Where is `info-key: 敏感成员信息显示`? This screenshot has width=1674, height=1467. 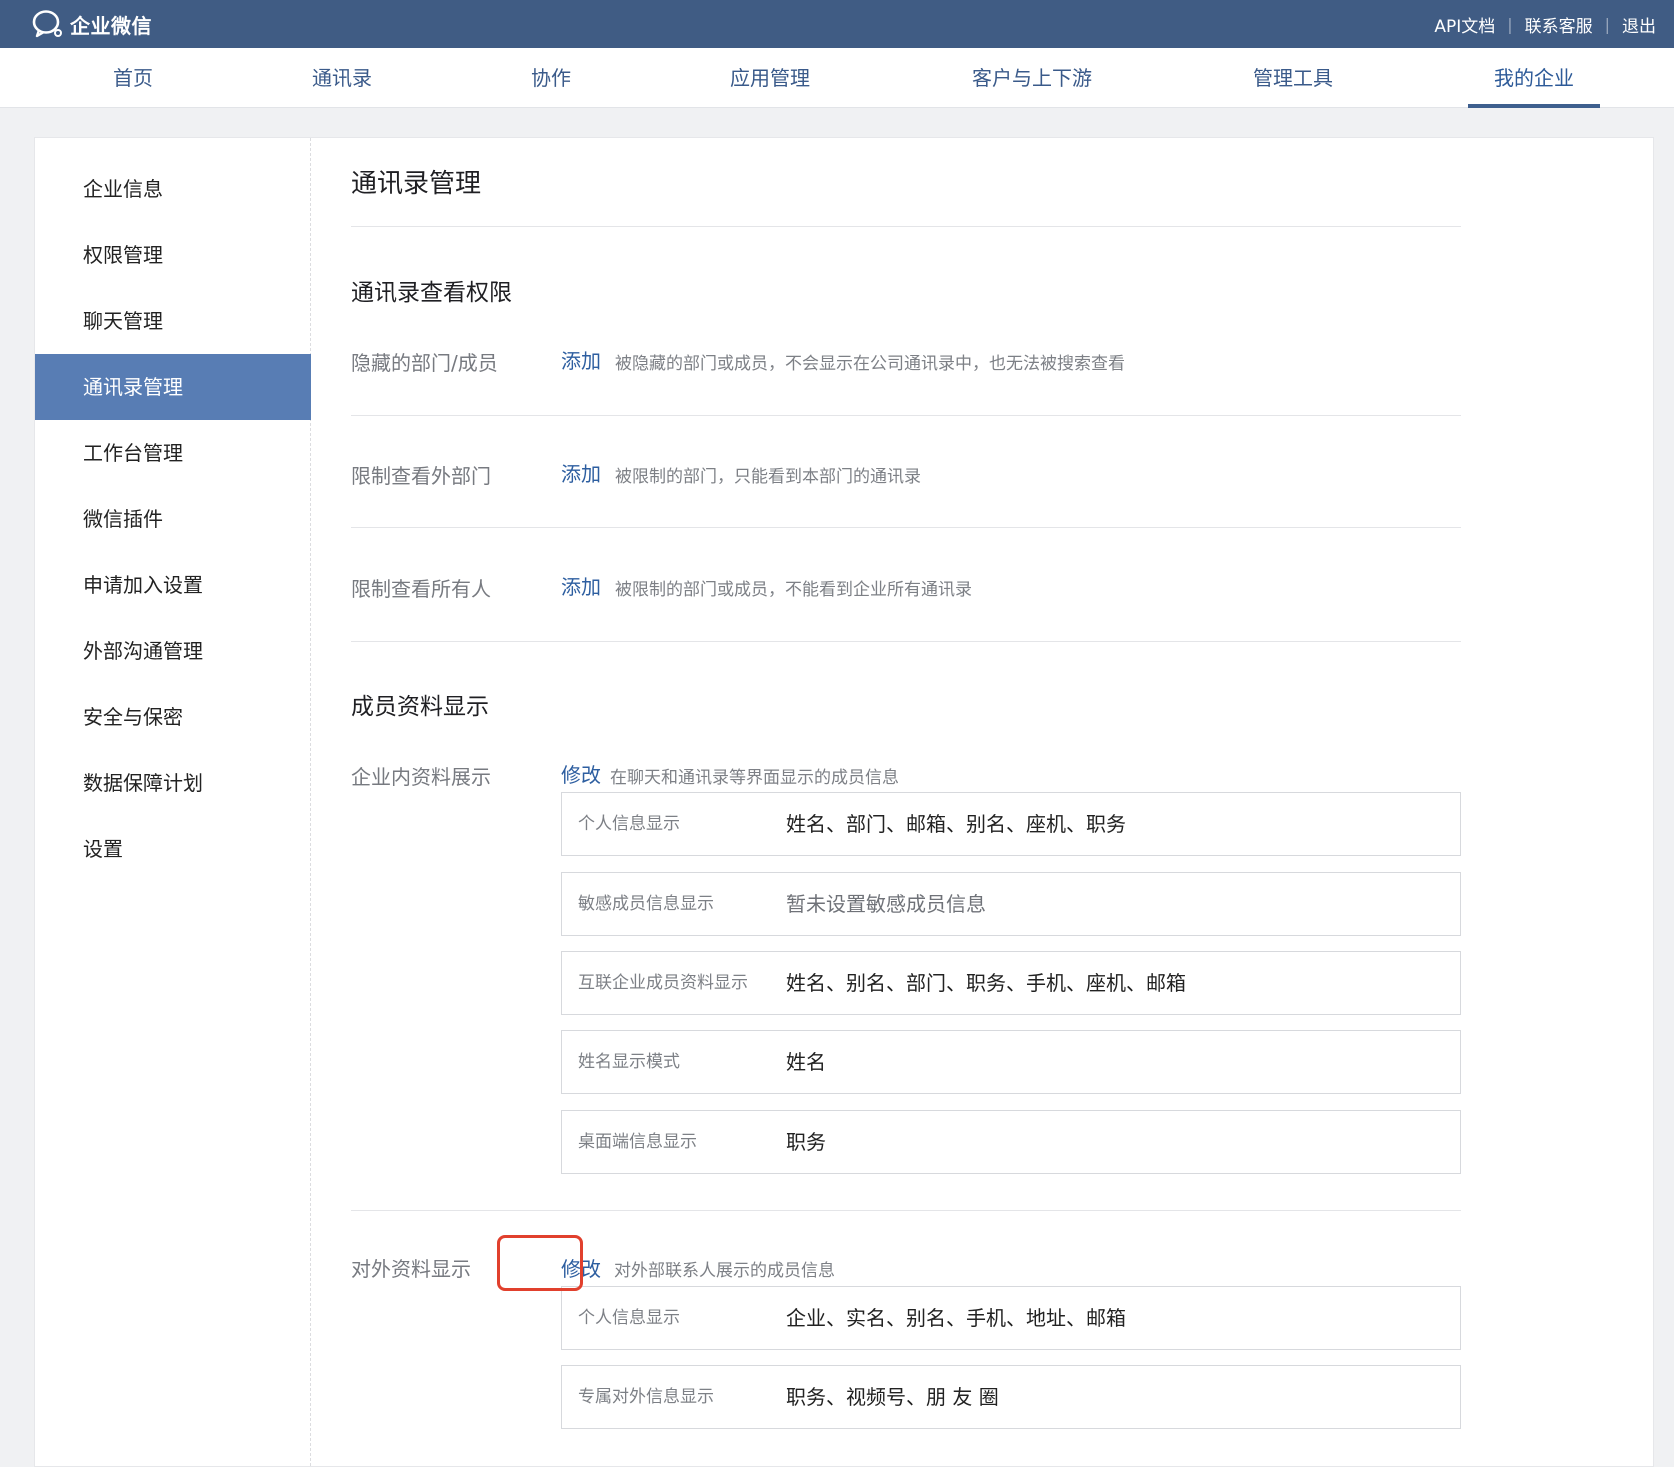
info-key: 敏感成员信息显示 is located at coordinates (646, 904).